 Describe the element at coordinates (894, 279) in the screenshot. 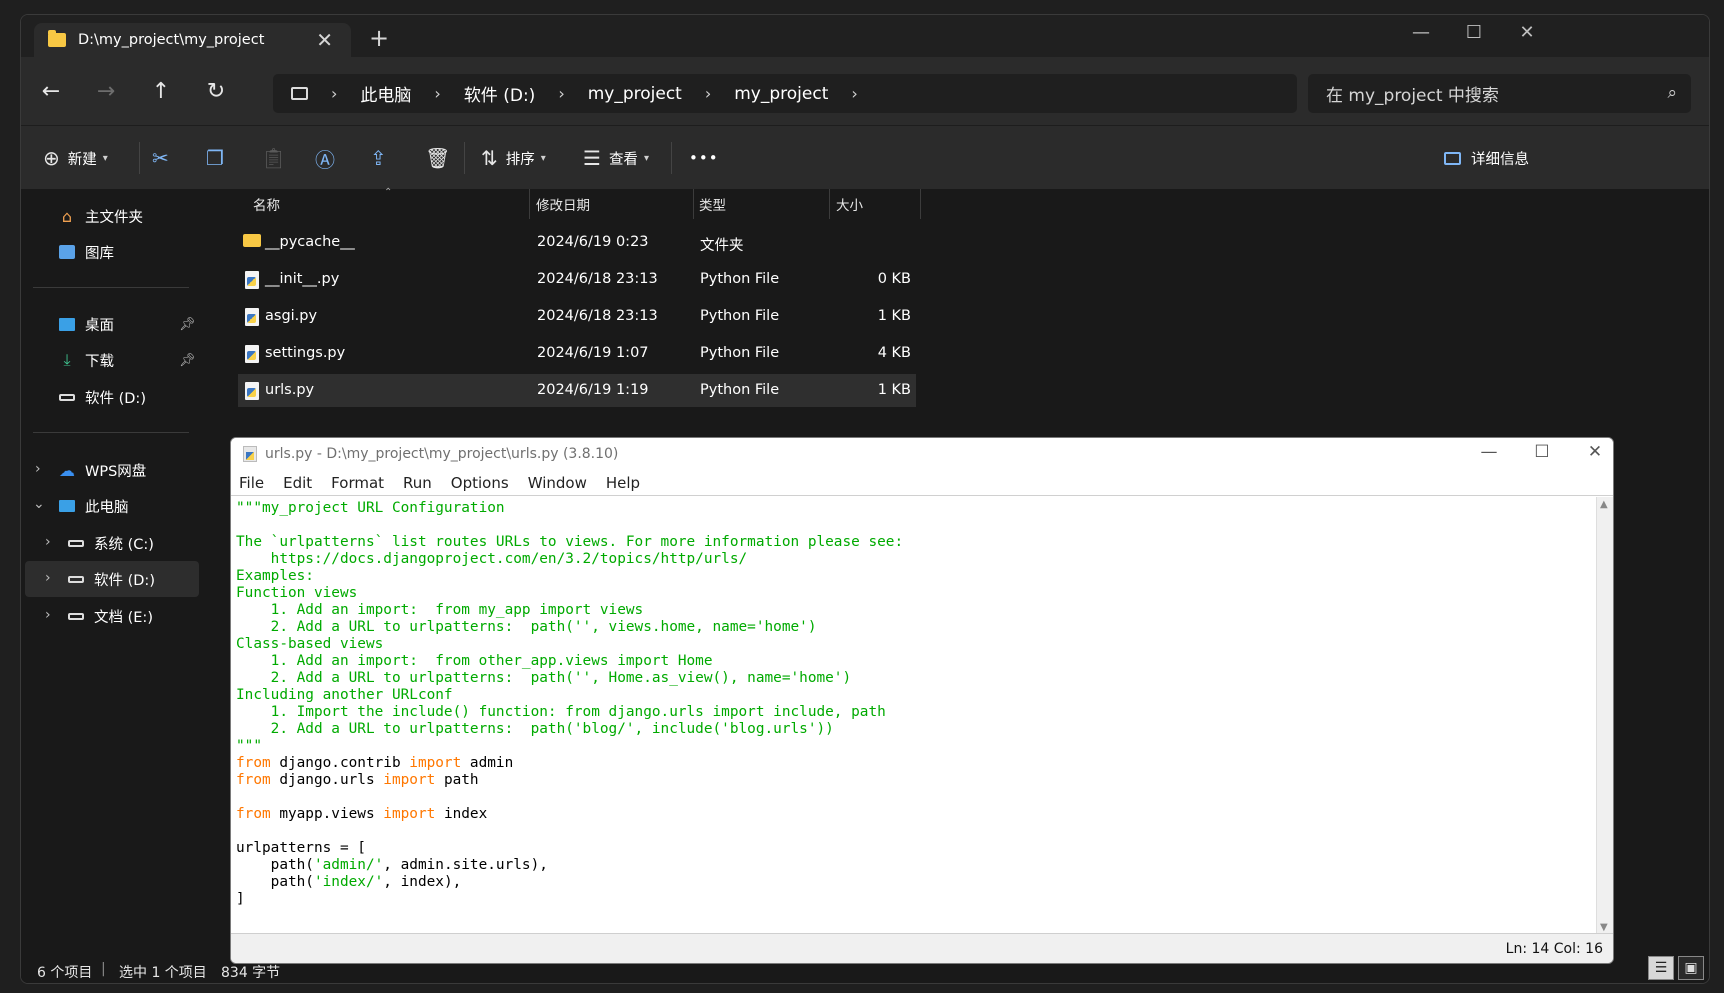

I see `file-size: 0 KB` at that location.